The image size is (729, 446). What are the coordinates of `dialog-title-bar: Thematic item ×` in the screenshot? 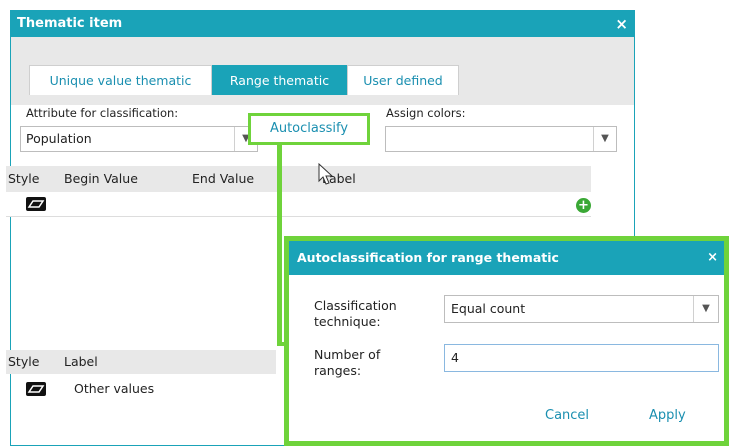 It's located at (322, 24).